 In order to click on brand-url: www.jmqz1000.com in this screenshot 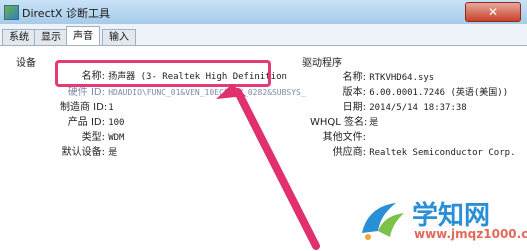, I will do `click(470, 234)`.